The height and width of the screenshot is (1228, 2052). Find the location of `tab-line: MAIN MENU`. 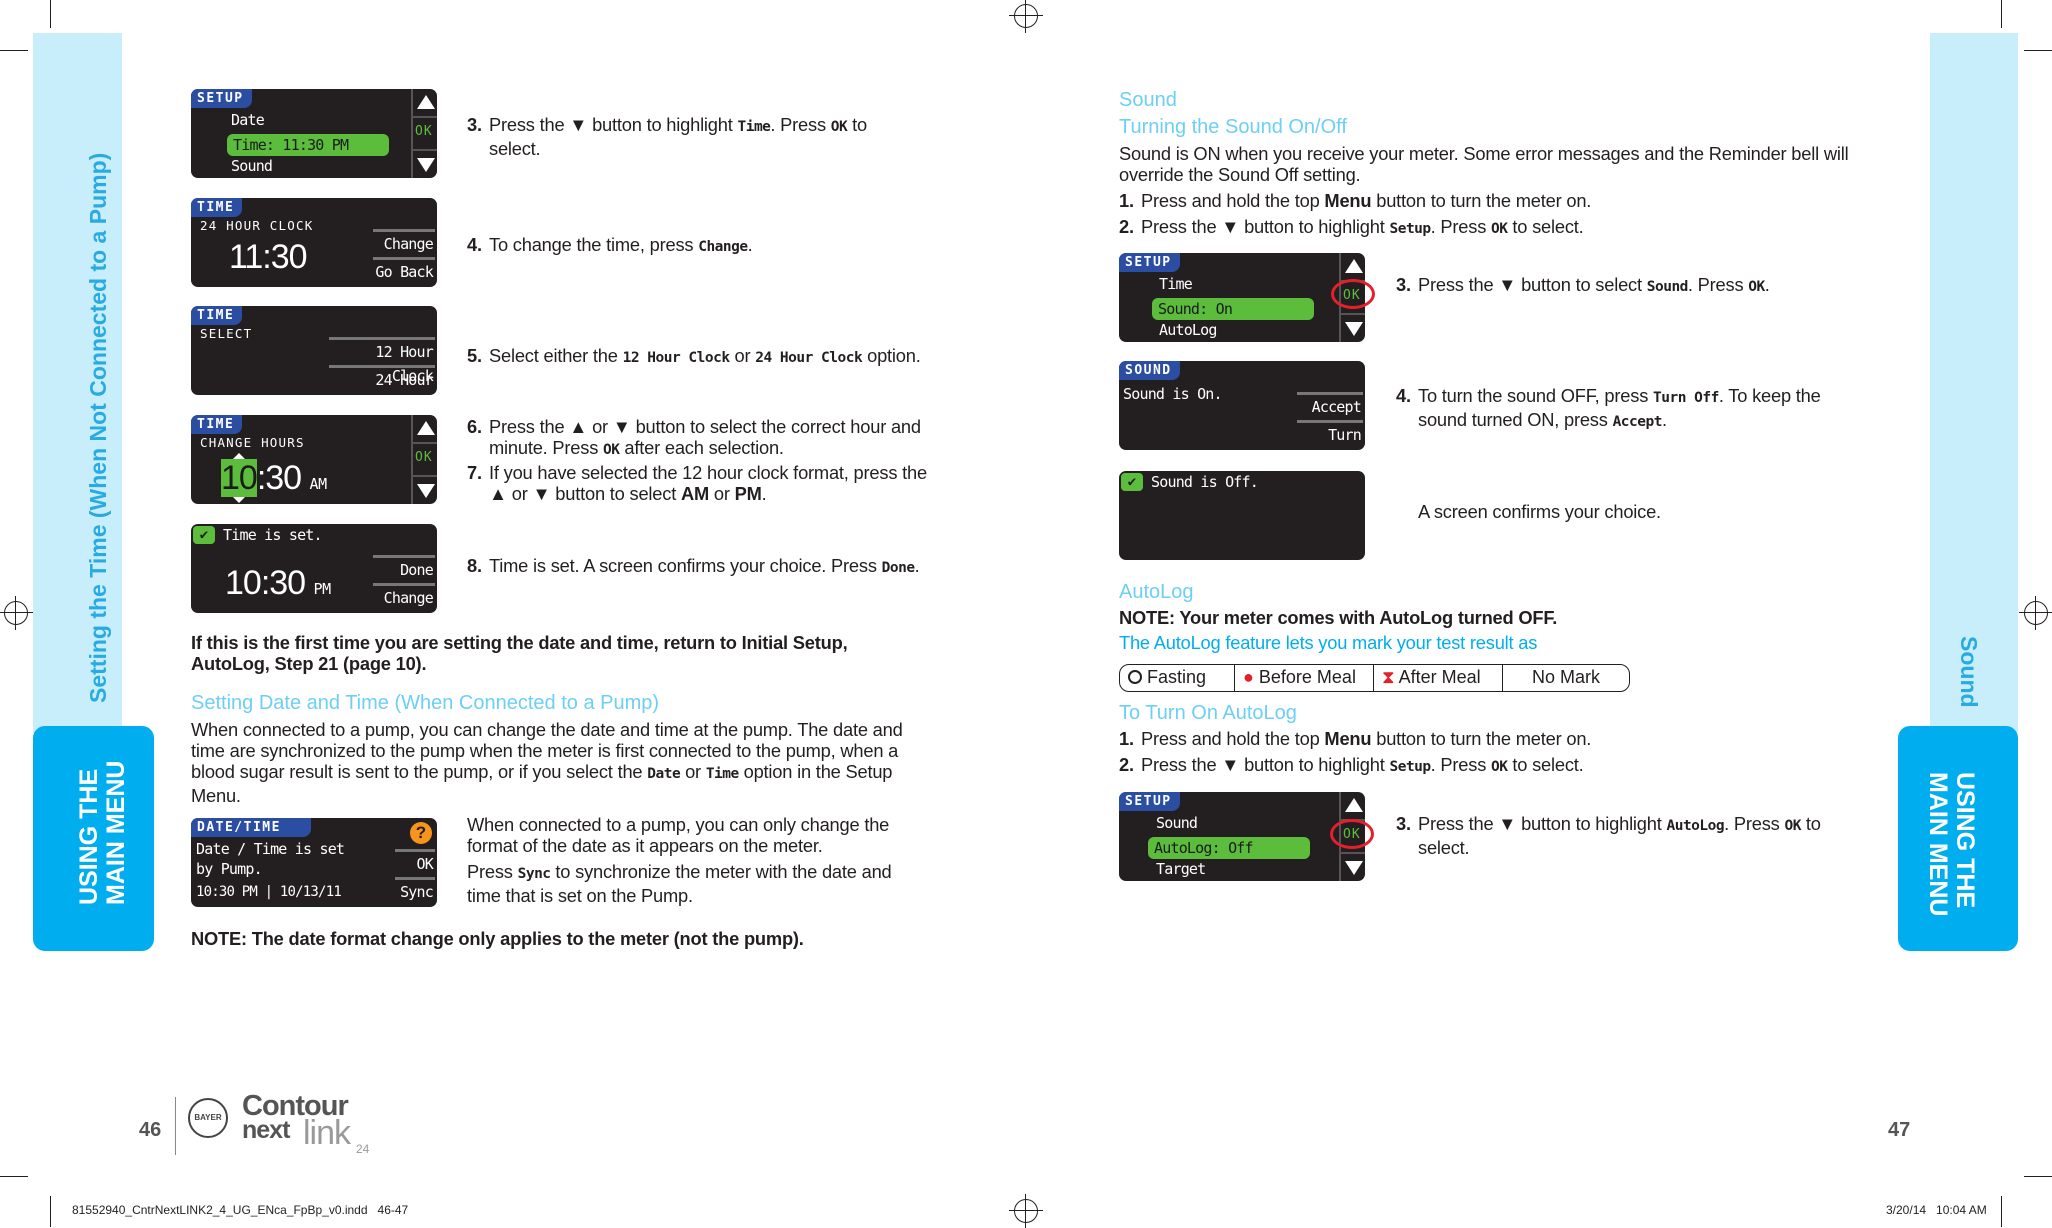

tab-line: MAIN MENU is located at coordinates (1938, 844).